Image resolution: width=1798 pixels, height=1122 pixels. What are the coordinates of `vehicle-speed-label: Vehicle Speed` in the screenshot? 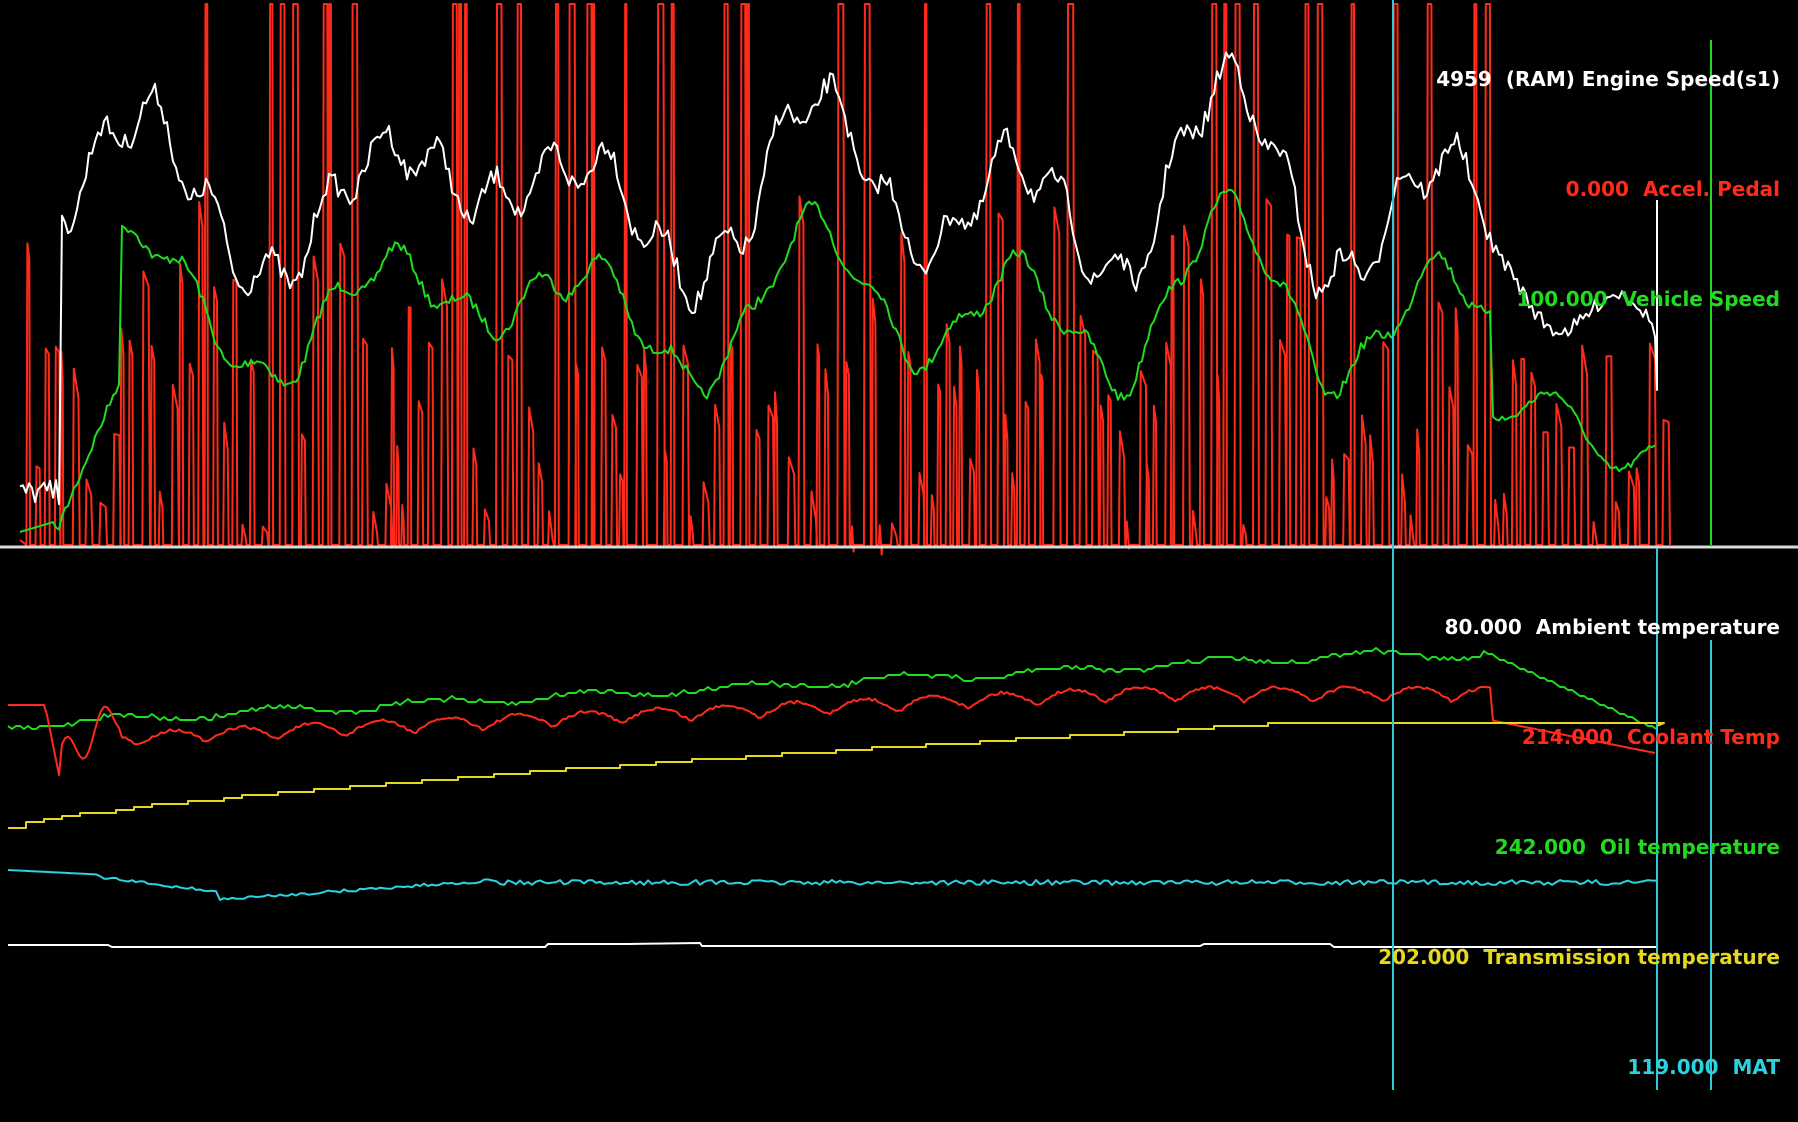 It's located at (1700, 299).